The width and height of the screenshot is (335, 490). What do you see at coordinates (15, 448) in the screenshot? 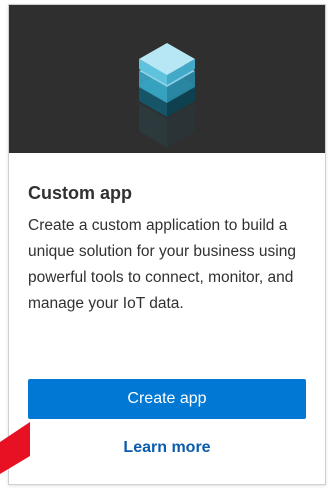
I see `annotation-arrow-icon` at bounding box center [15, 448].